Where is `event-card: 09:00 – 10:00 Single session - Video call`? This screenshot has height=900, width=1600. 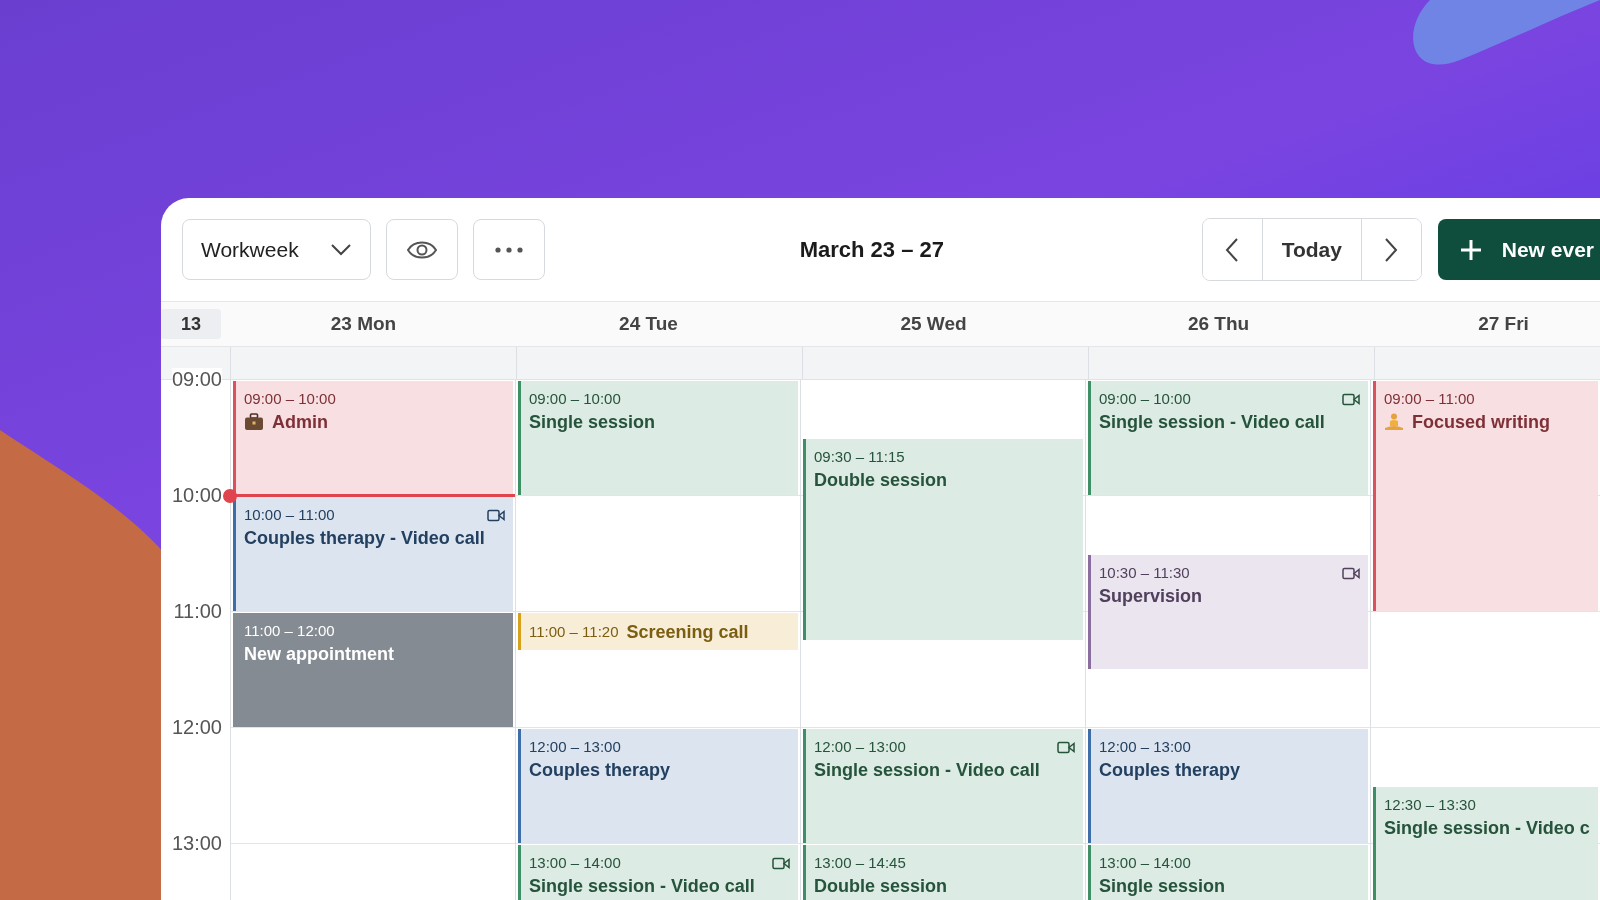
event-card: 09:00 – 10:00 Single session - Video call is located at coordinates (1228, 438).